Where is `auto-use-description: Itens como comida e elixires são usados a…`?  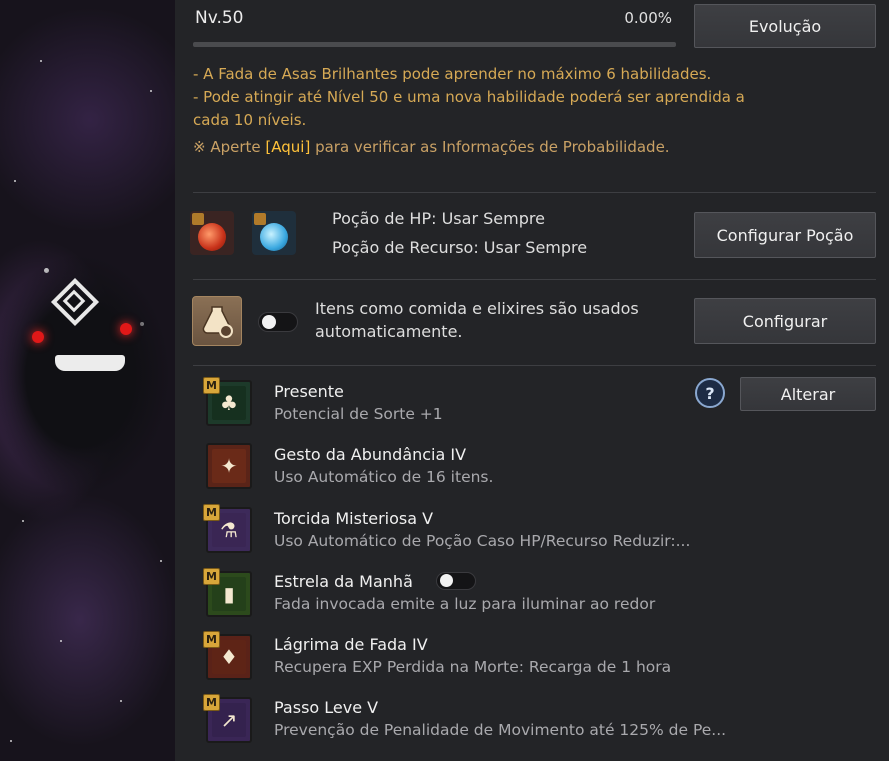 auto-use-description: Itens como comida e elixires são usados a… is located at coordinates (477, 320).